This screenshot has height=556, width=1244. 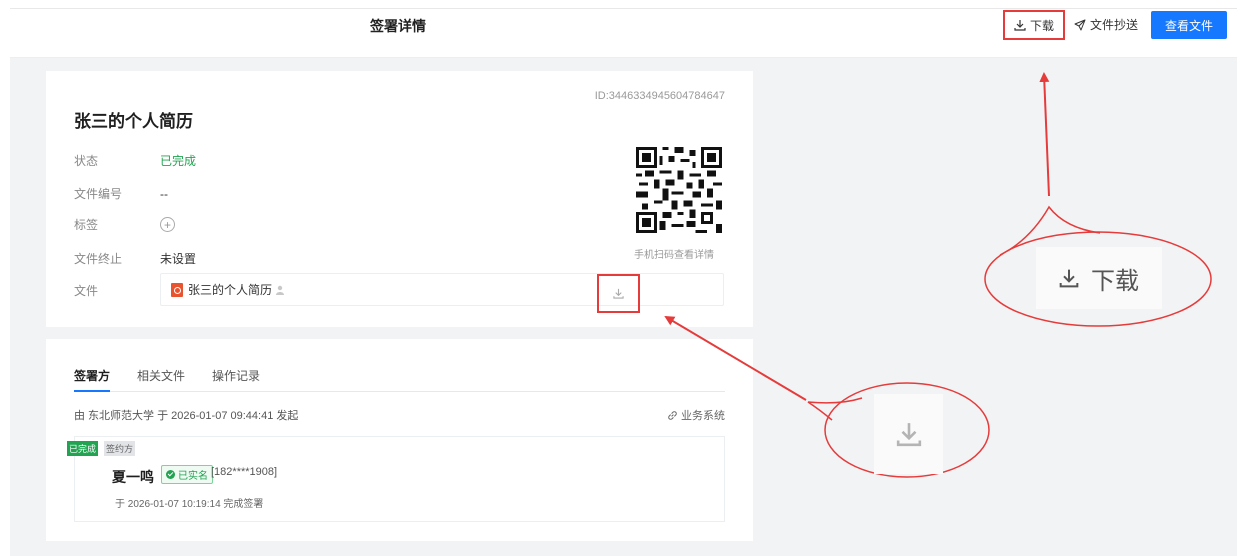 I want to click on zoomed-download-preview: 下载, so click(x=1099, y=278).